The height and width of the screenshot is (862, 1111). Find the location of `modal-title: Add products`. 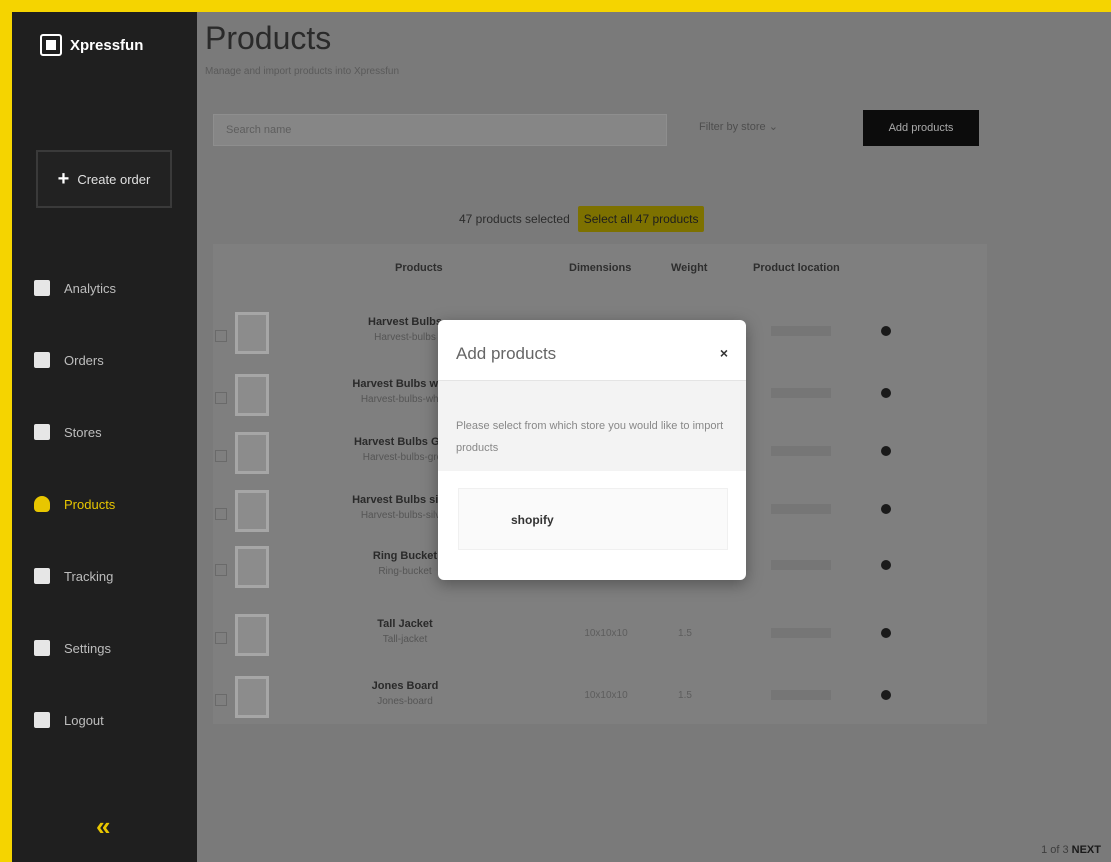

modal-title: Add products is located at coordinates (506, 353).